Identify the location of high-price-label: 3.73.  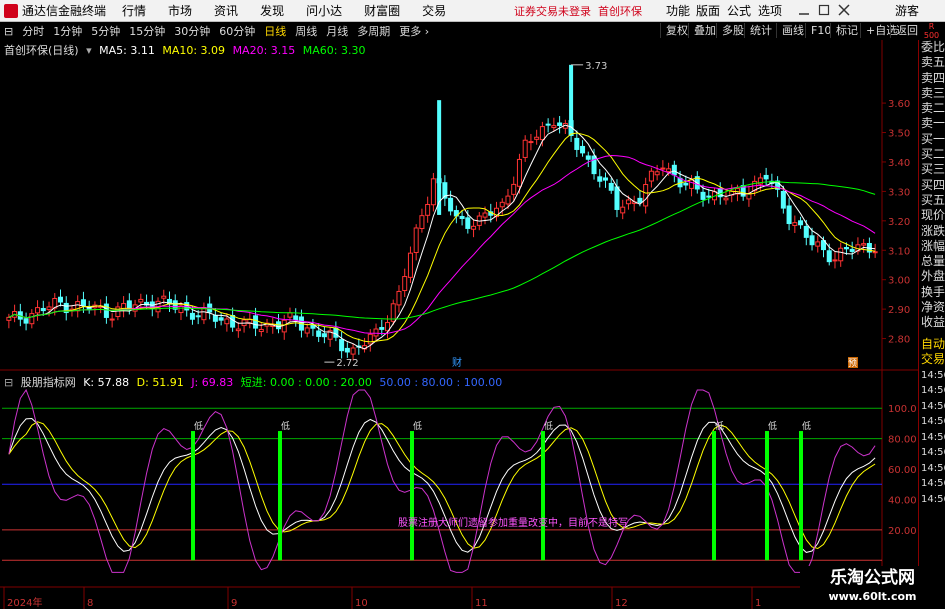
(596, 66).